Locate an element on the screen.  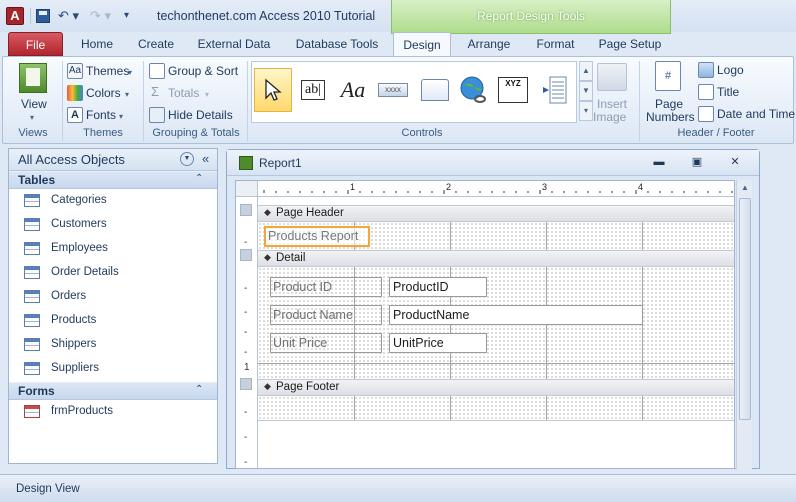
select-pointer-icon is located at coordinates (273, 90).